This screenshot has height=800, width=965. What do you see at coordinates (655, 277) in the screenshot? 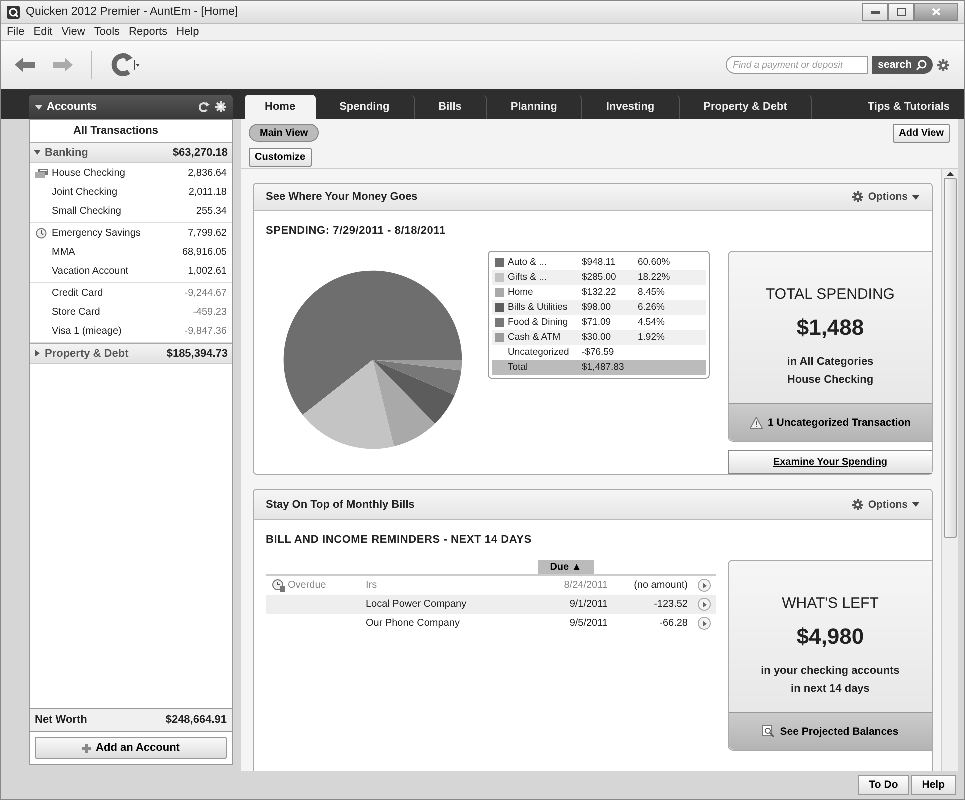
I see `legend-percent: 18.22%` at bounding box center [655, 277].